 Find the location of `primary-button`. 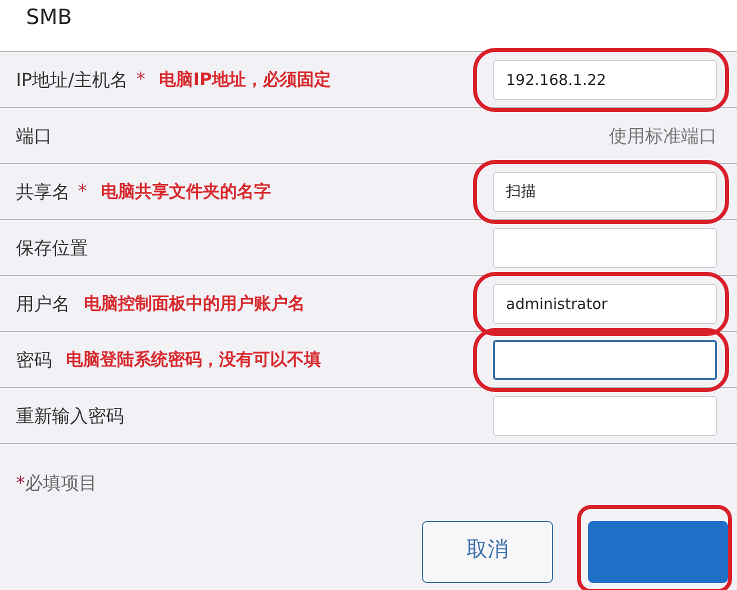

primary-button is located at coordinates (658, 552).